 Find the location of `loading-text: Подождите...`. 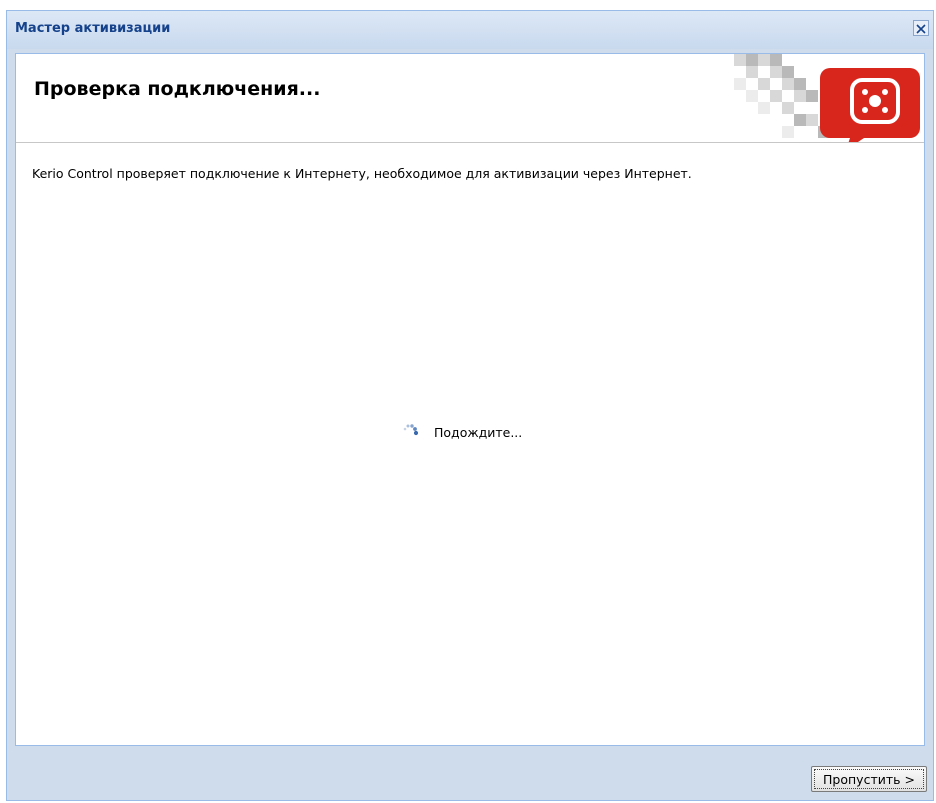

loading-text: Подождите... is located at coordinates (478, 432).